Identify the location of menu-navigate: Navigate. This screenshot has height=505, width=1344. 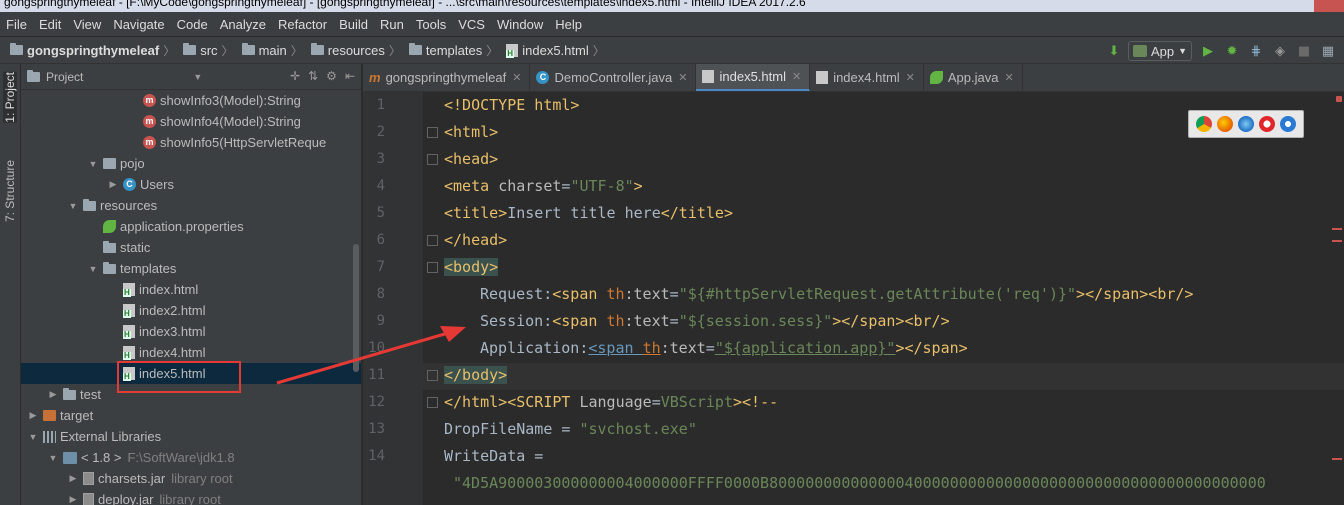
(138, 24).